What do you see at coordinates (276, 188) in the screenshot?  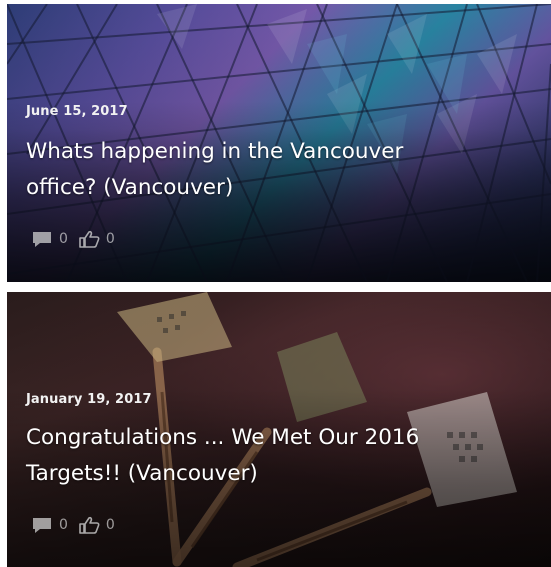 I see `post-title-line: office? (Vancouver)` at bounding box center [276, 188].